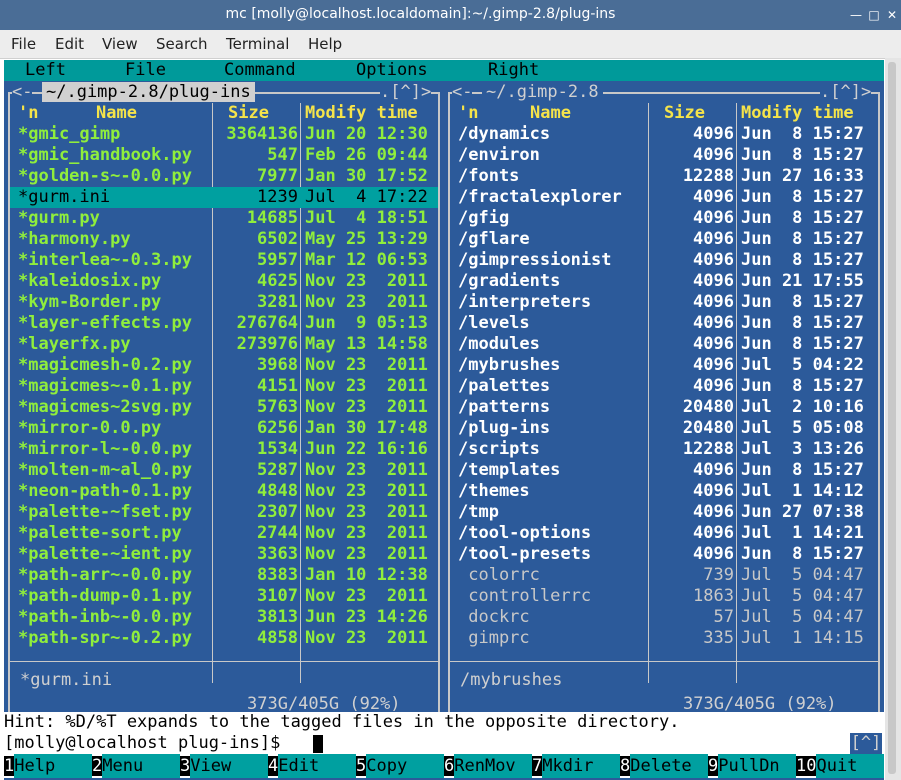 This screenshot has height=780, width=901. Describe the element at coordinates (224, 596) in the screenshot. I see `file-row: *path-dump-0.1.py 3107 Nov 23 2011` at that location.